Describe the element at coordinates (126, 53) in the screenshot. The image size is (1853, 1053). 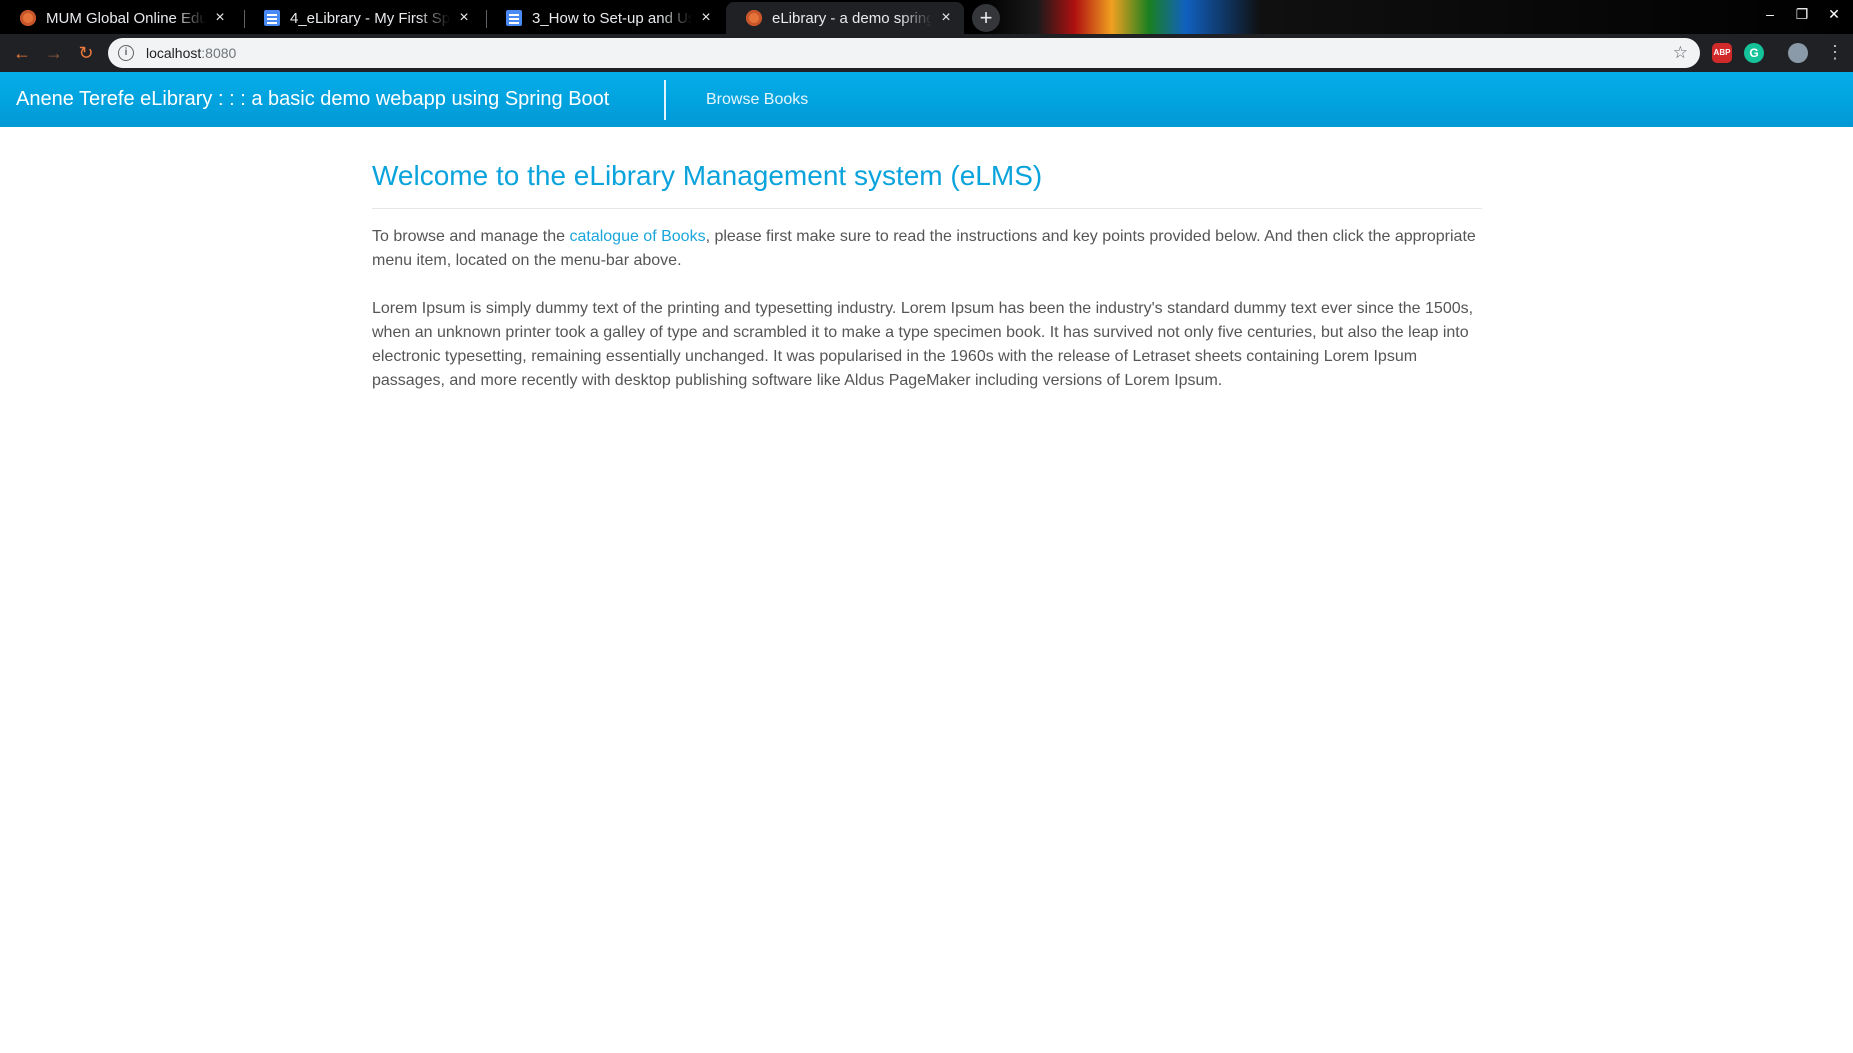
I see `site-info-icon: i` at that location.